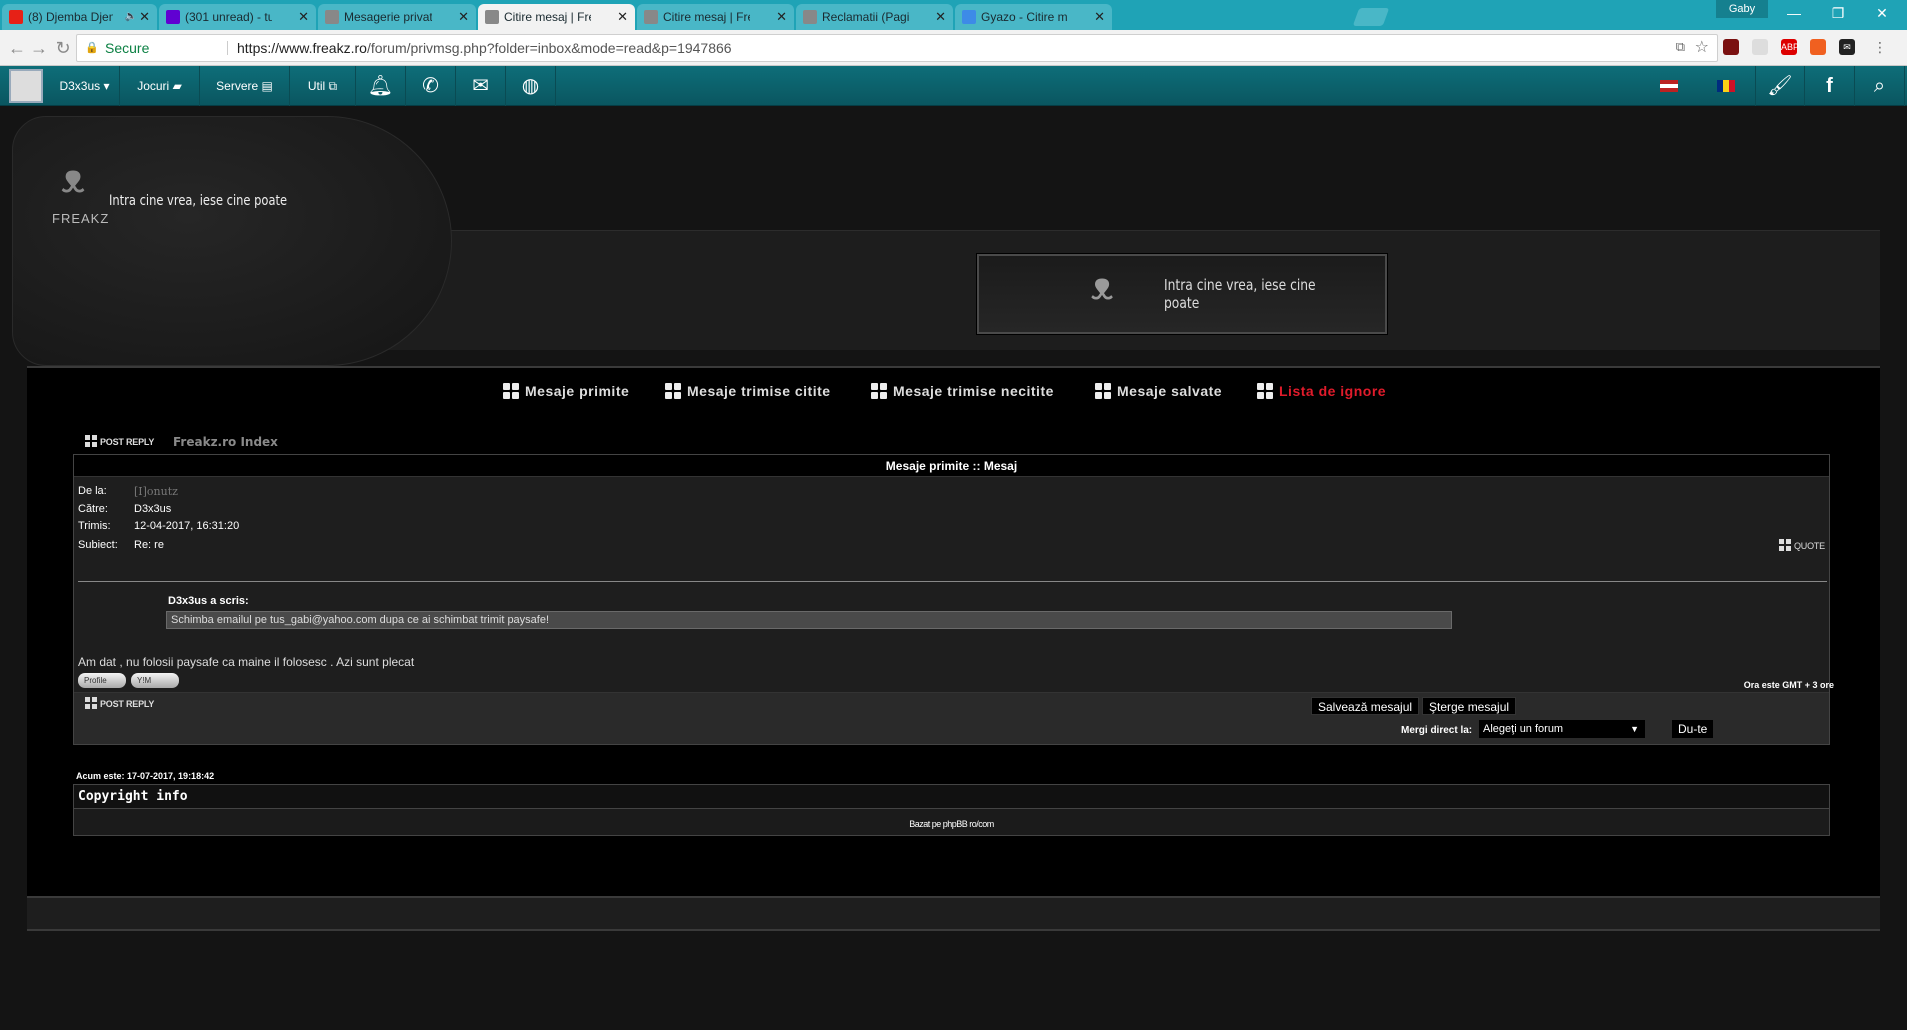 The image size is (1907, 1030). I want to click on browser-tab: Reclamatii (Pagina 23) | F ✕, so click(874, 17).